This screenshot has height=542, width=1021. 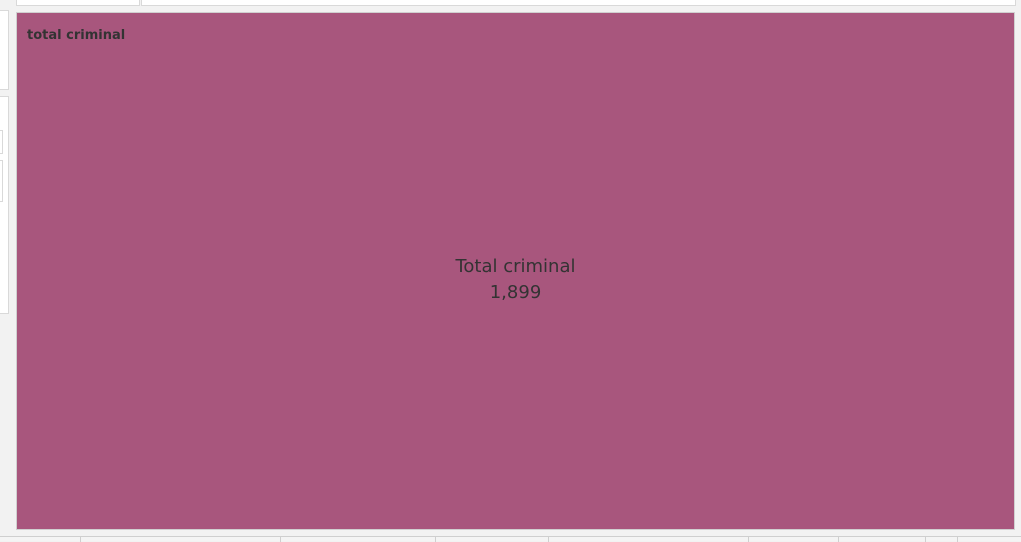 What do you see at coordinates (78, 3) in the screenshot?
I see `top-panel-left` at bounding box center [78, 3].